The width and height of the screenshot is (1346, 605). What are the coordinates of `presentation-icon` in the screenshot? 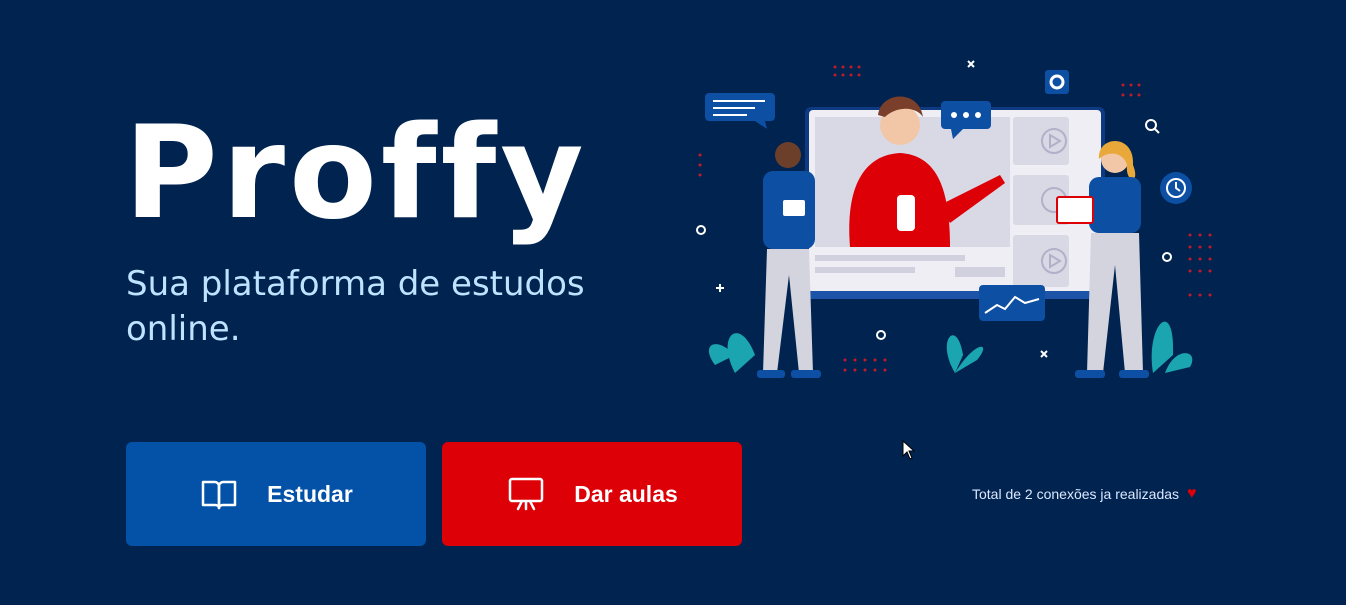 It's located at (526, 494).